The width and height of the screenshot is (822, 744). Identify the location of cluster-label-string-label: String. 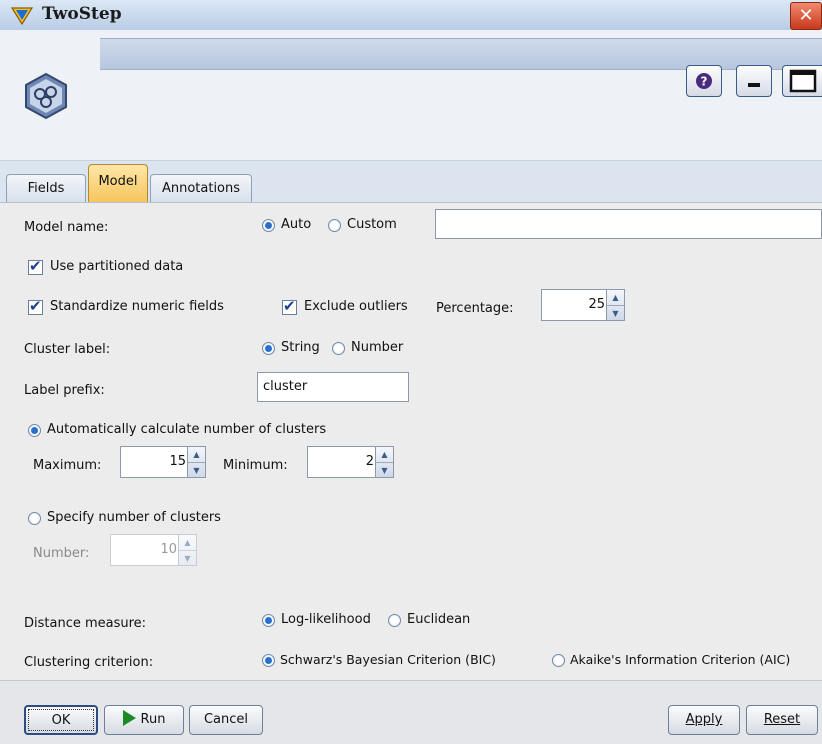
(300, 347).